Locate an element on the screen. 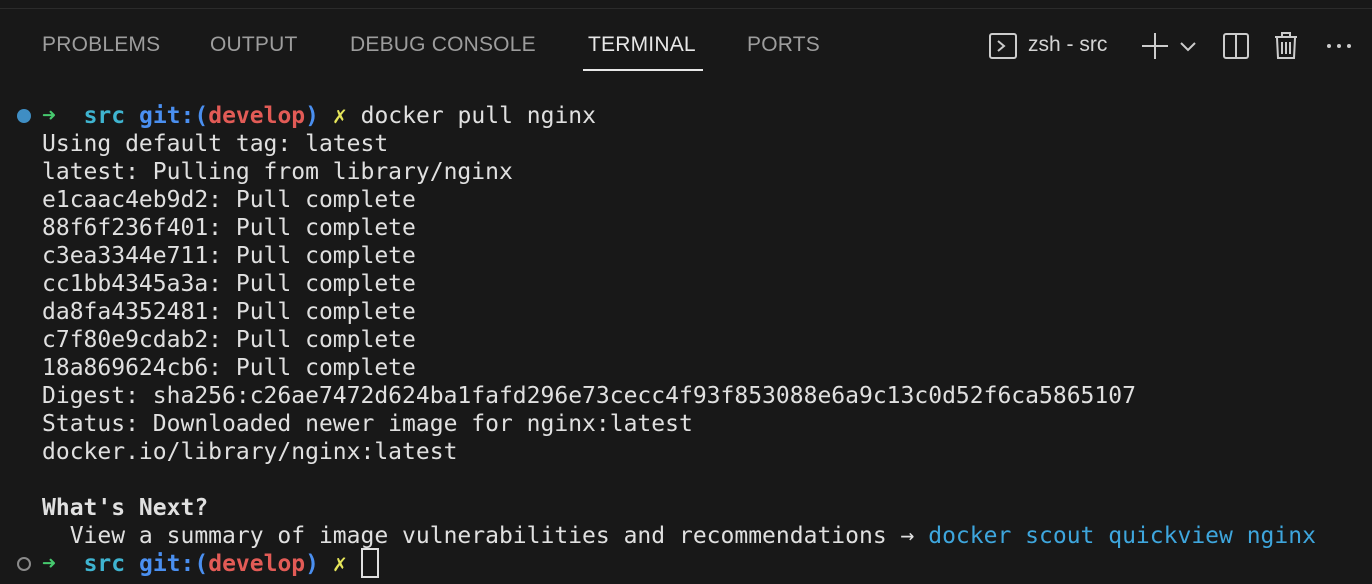 The image size is (1372, 584). plus-icon is located at coordinates (1155, 46).